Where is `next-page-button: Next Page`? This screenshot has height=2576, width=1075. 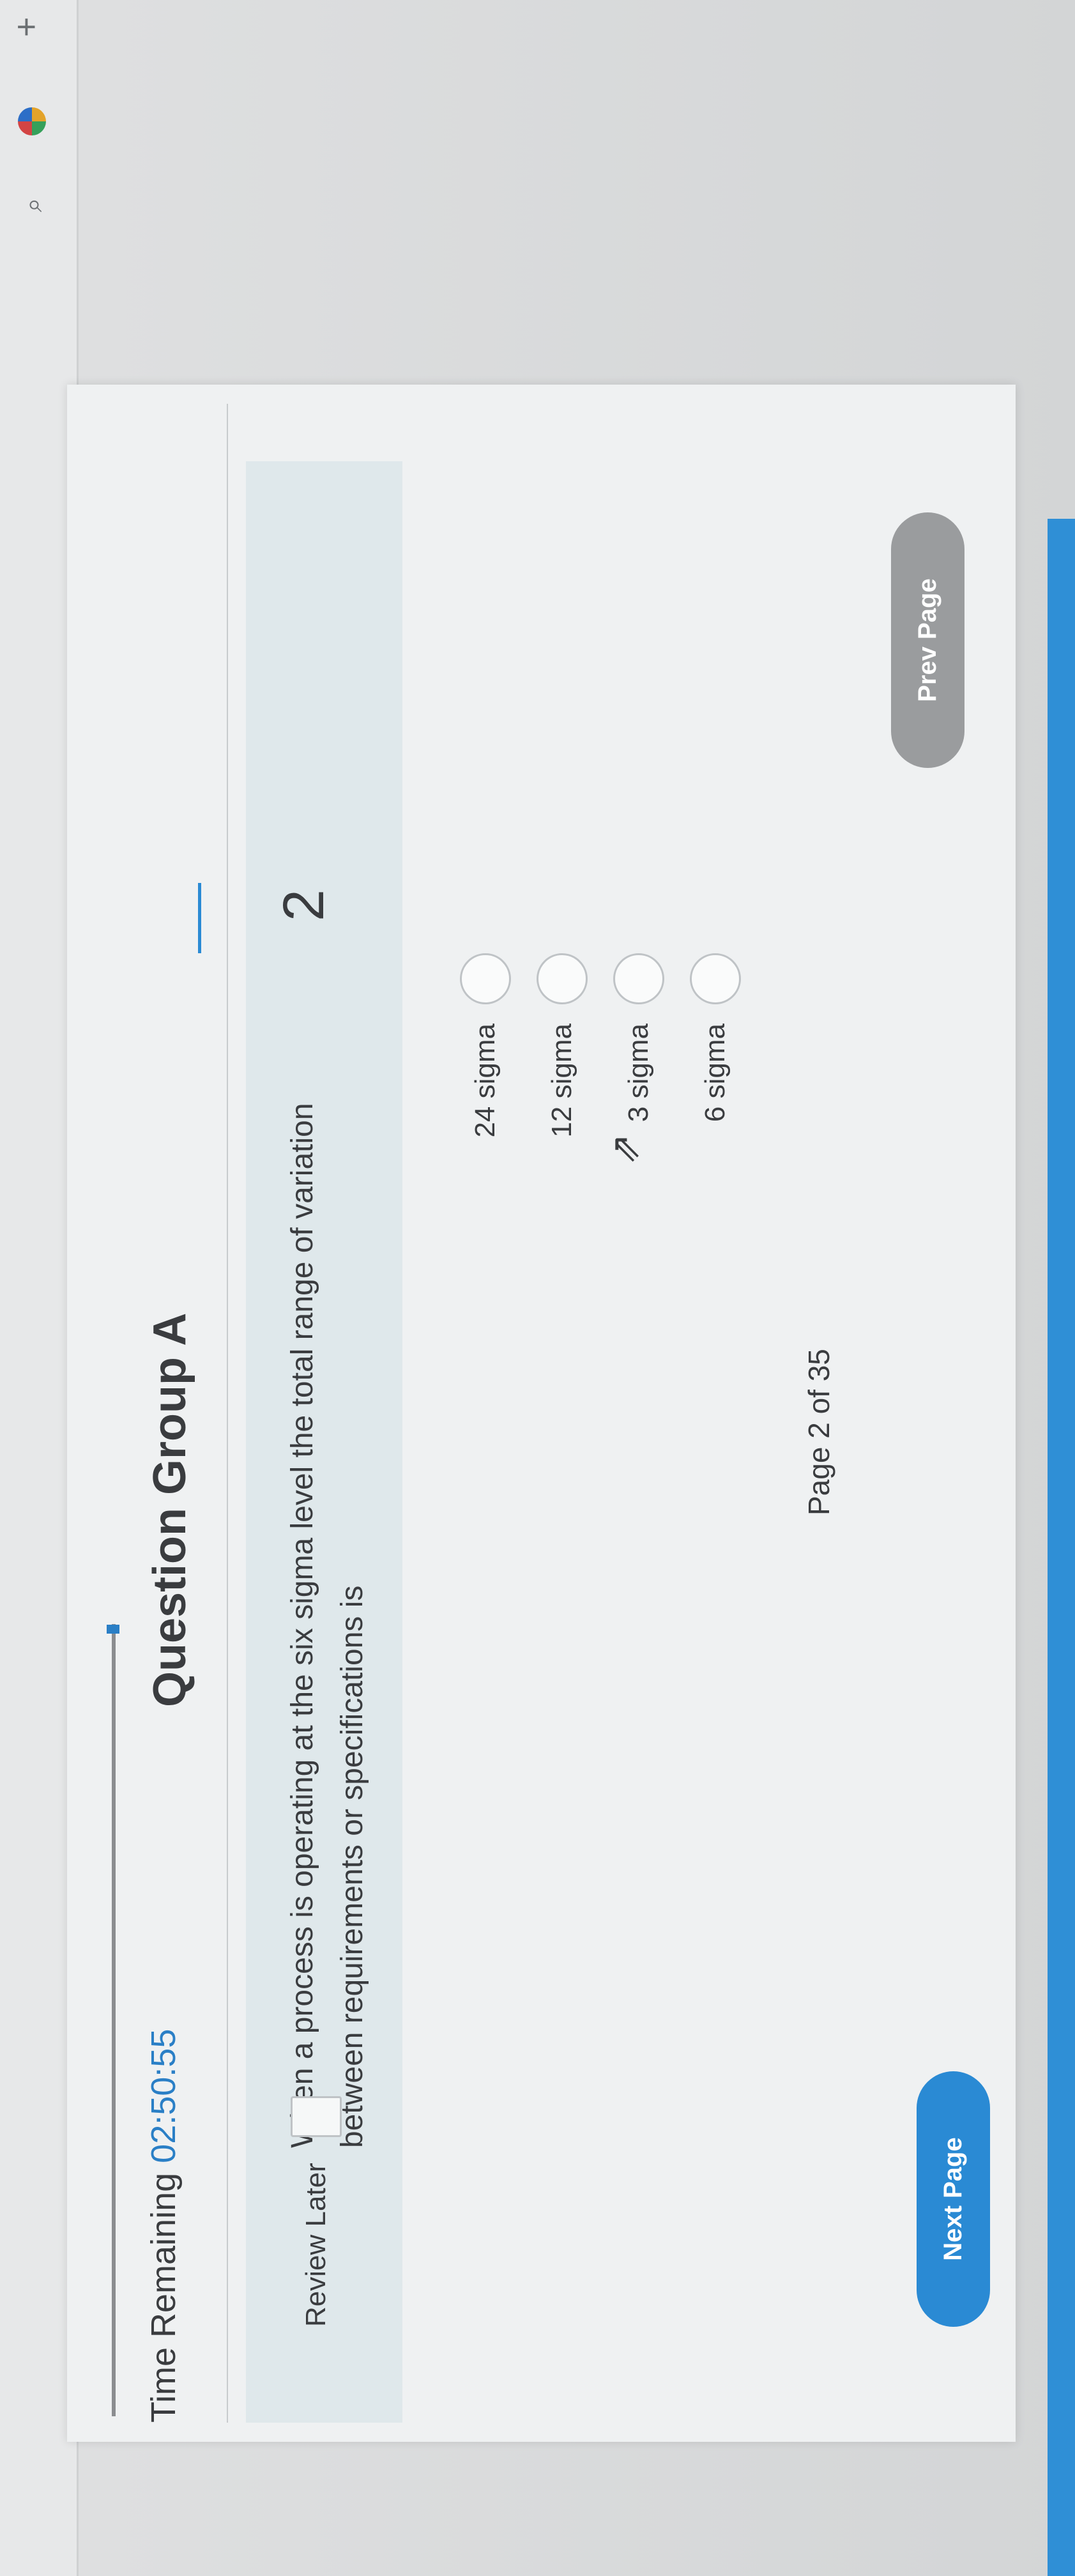 next-page-button: Next Page is located at coordinates (953, 2199).